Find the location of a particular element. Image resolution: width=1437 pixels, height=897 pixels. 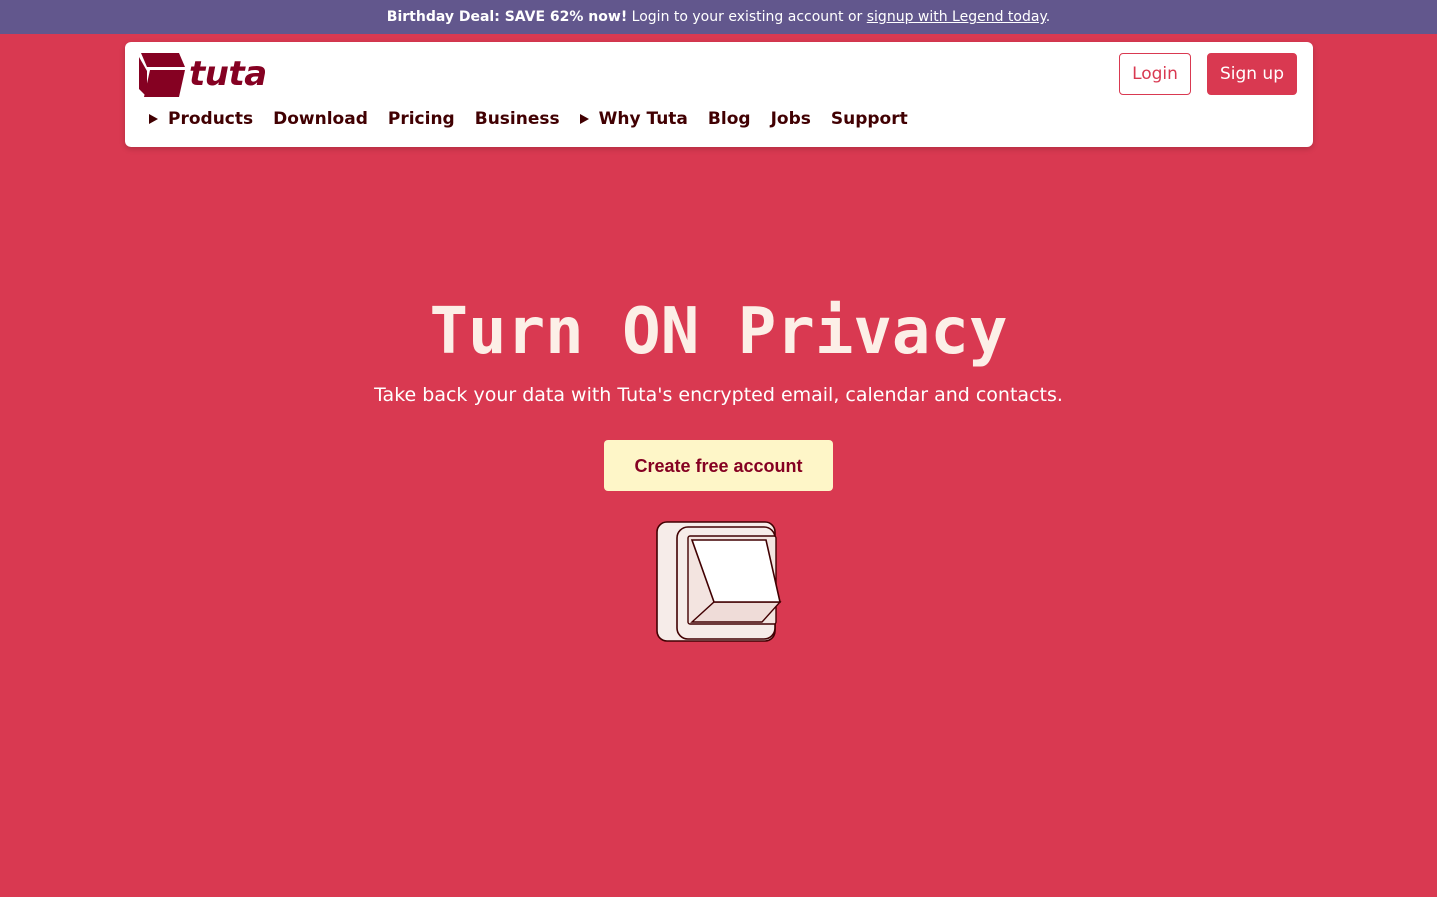

nav-item-products: Products is located at coordinates (201, 119).